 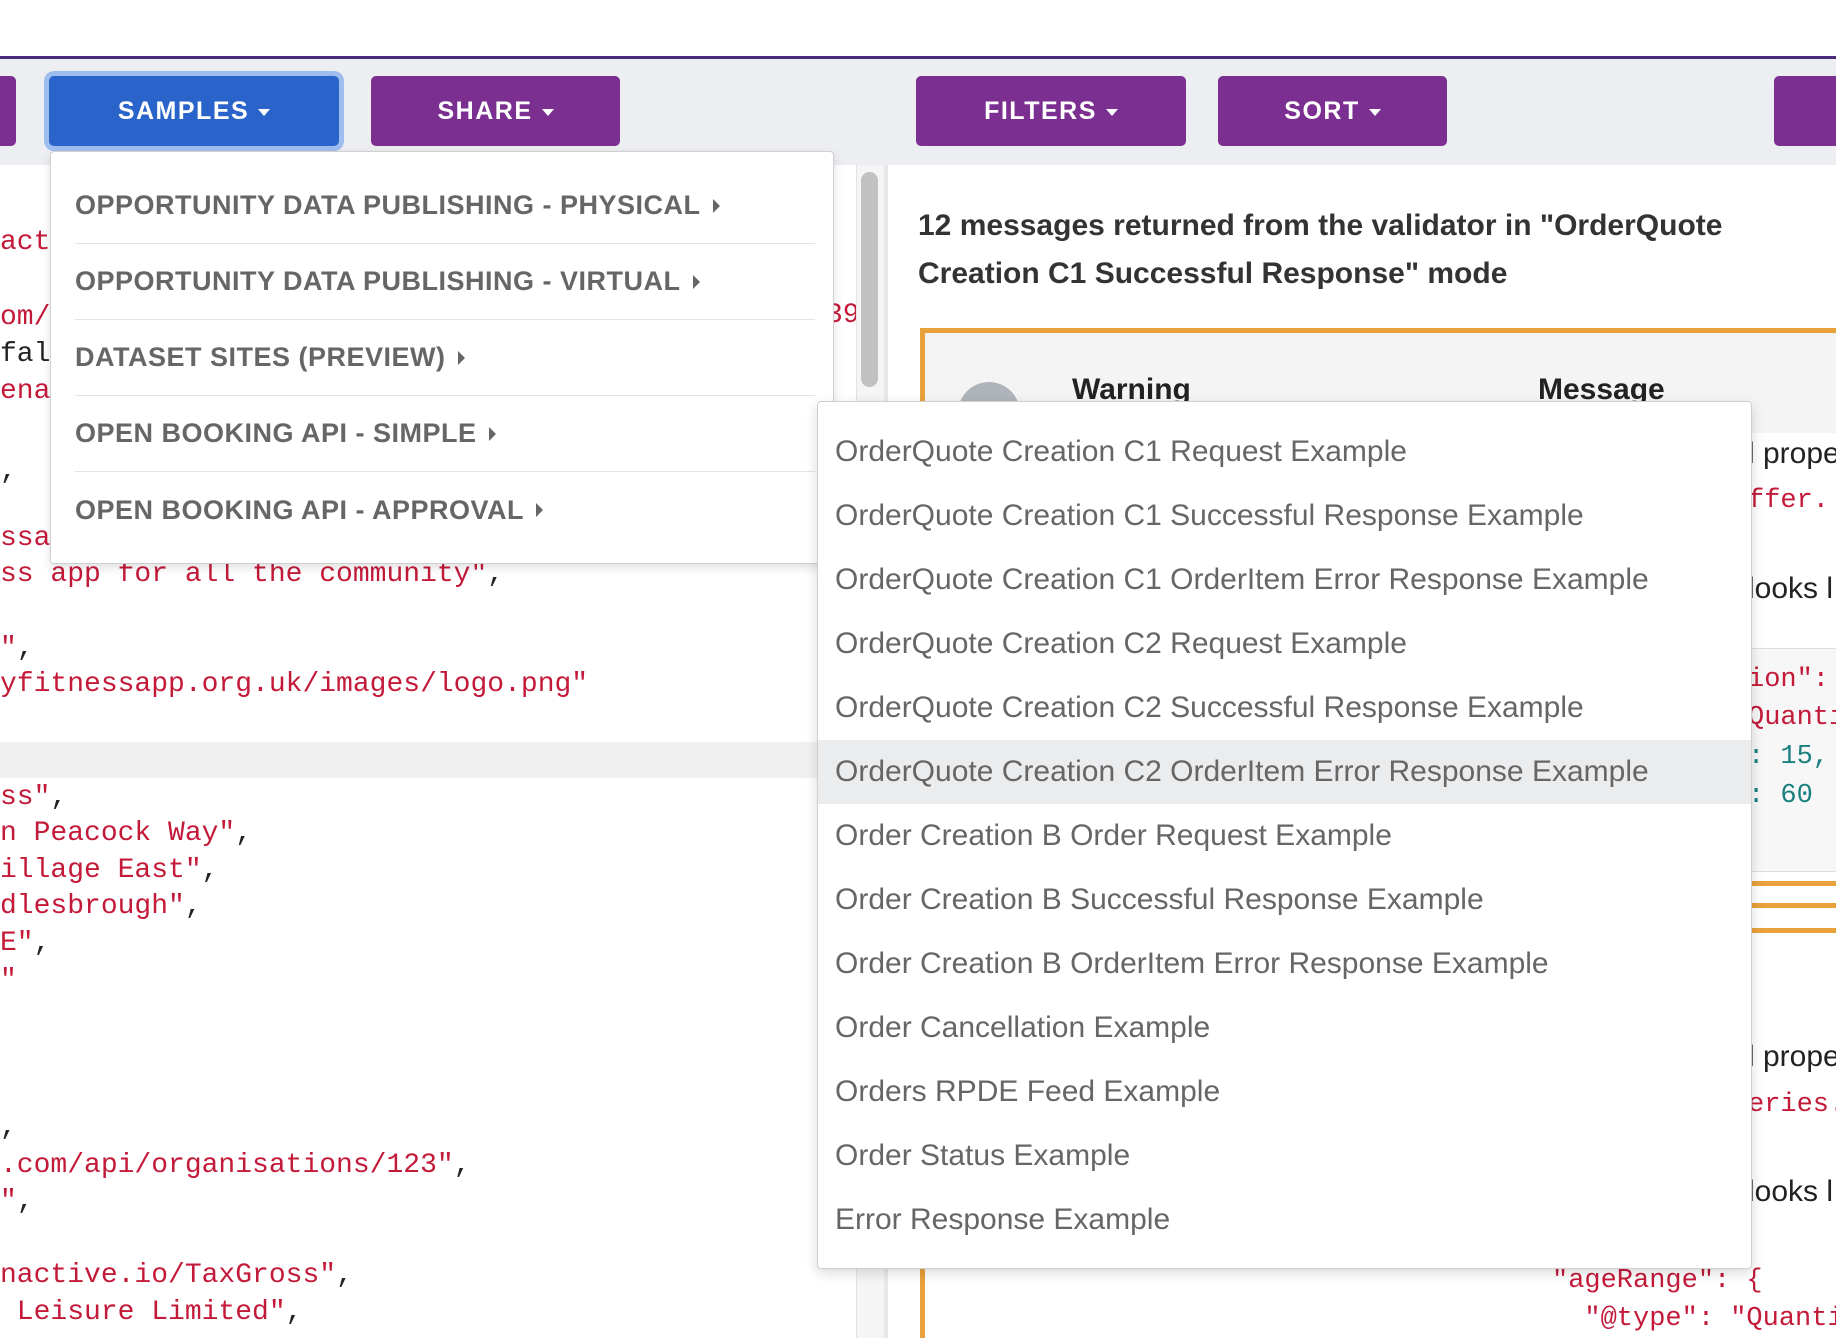 What do you see at coordinates (428, 760) in the screenshot?
I see `editor-active-line` at bounding box center [428, 760].